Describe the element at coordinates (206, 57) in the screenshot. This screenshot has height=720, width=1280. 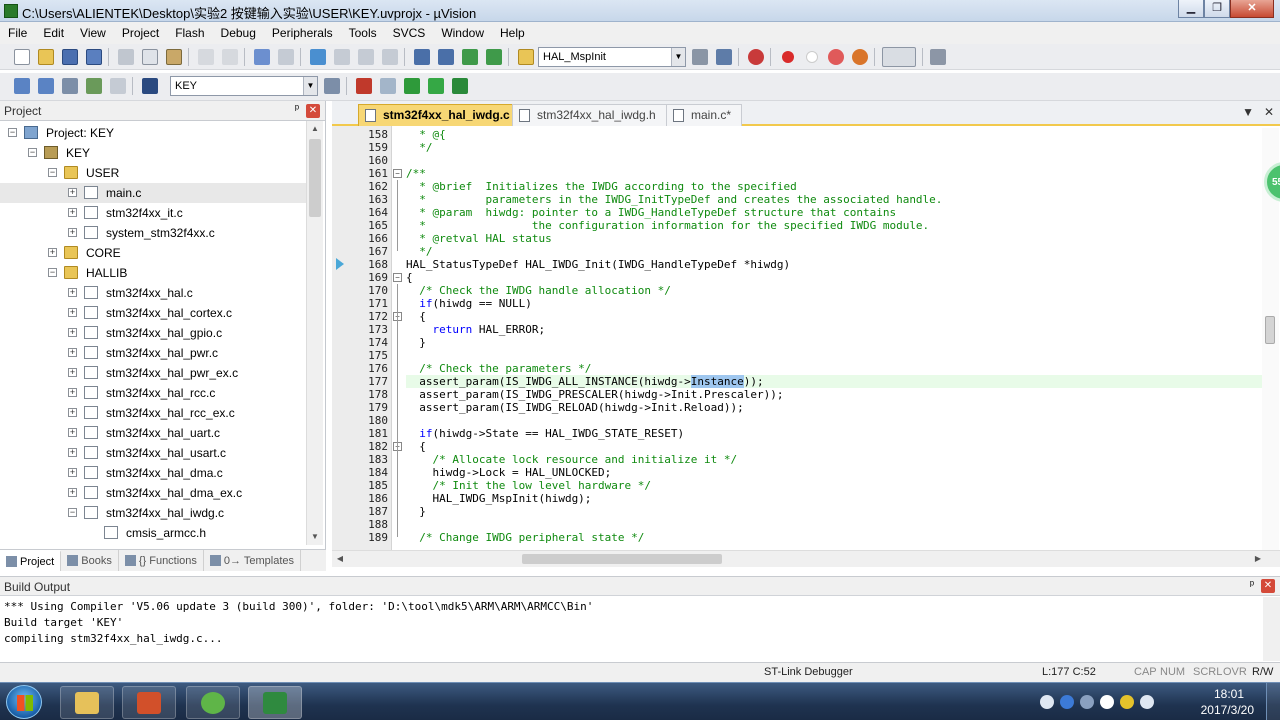
I see `undo-icon` at that location.